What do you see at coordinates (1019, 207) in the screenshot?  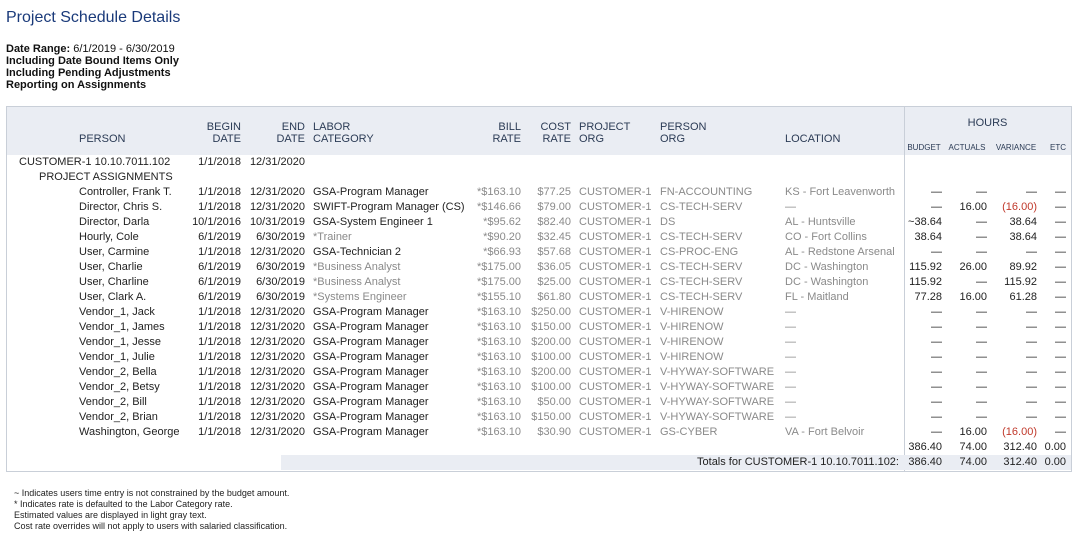 I see `cell-variance: (16.00)` at bounding box center [1019, 207].